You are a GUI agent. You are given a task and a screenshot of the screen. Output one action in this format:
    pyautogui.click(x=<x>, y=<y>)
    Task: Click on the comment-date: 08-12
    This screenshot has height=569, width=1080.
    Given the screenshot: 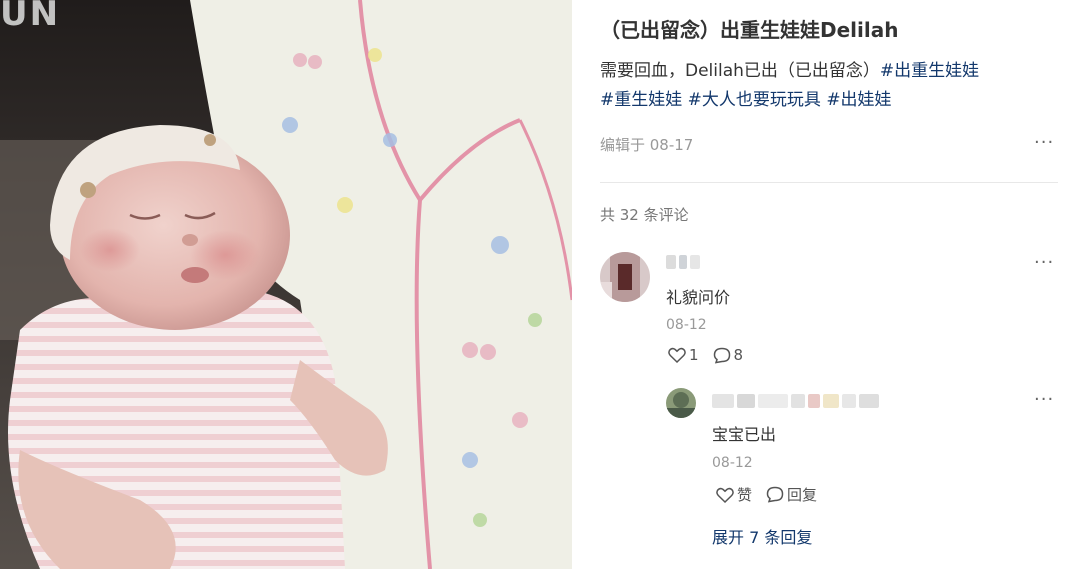 What is the action you would take?
    pyautogui.click(x=686, y=325)
    